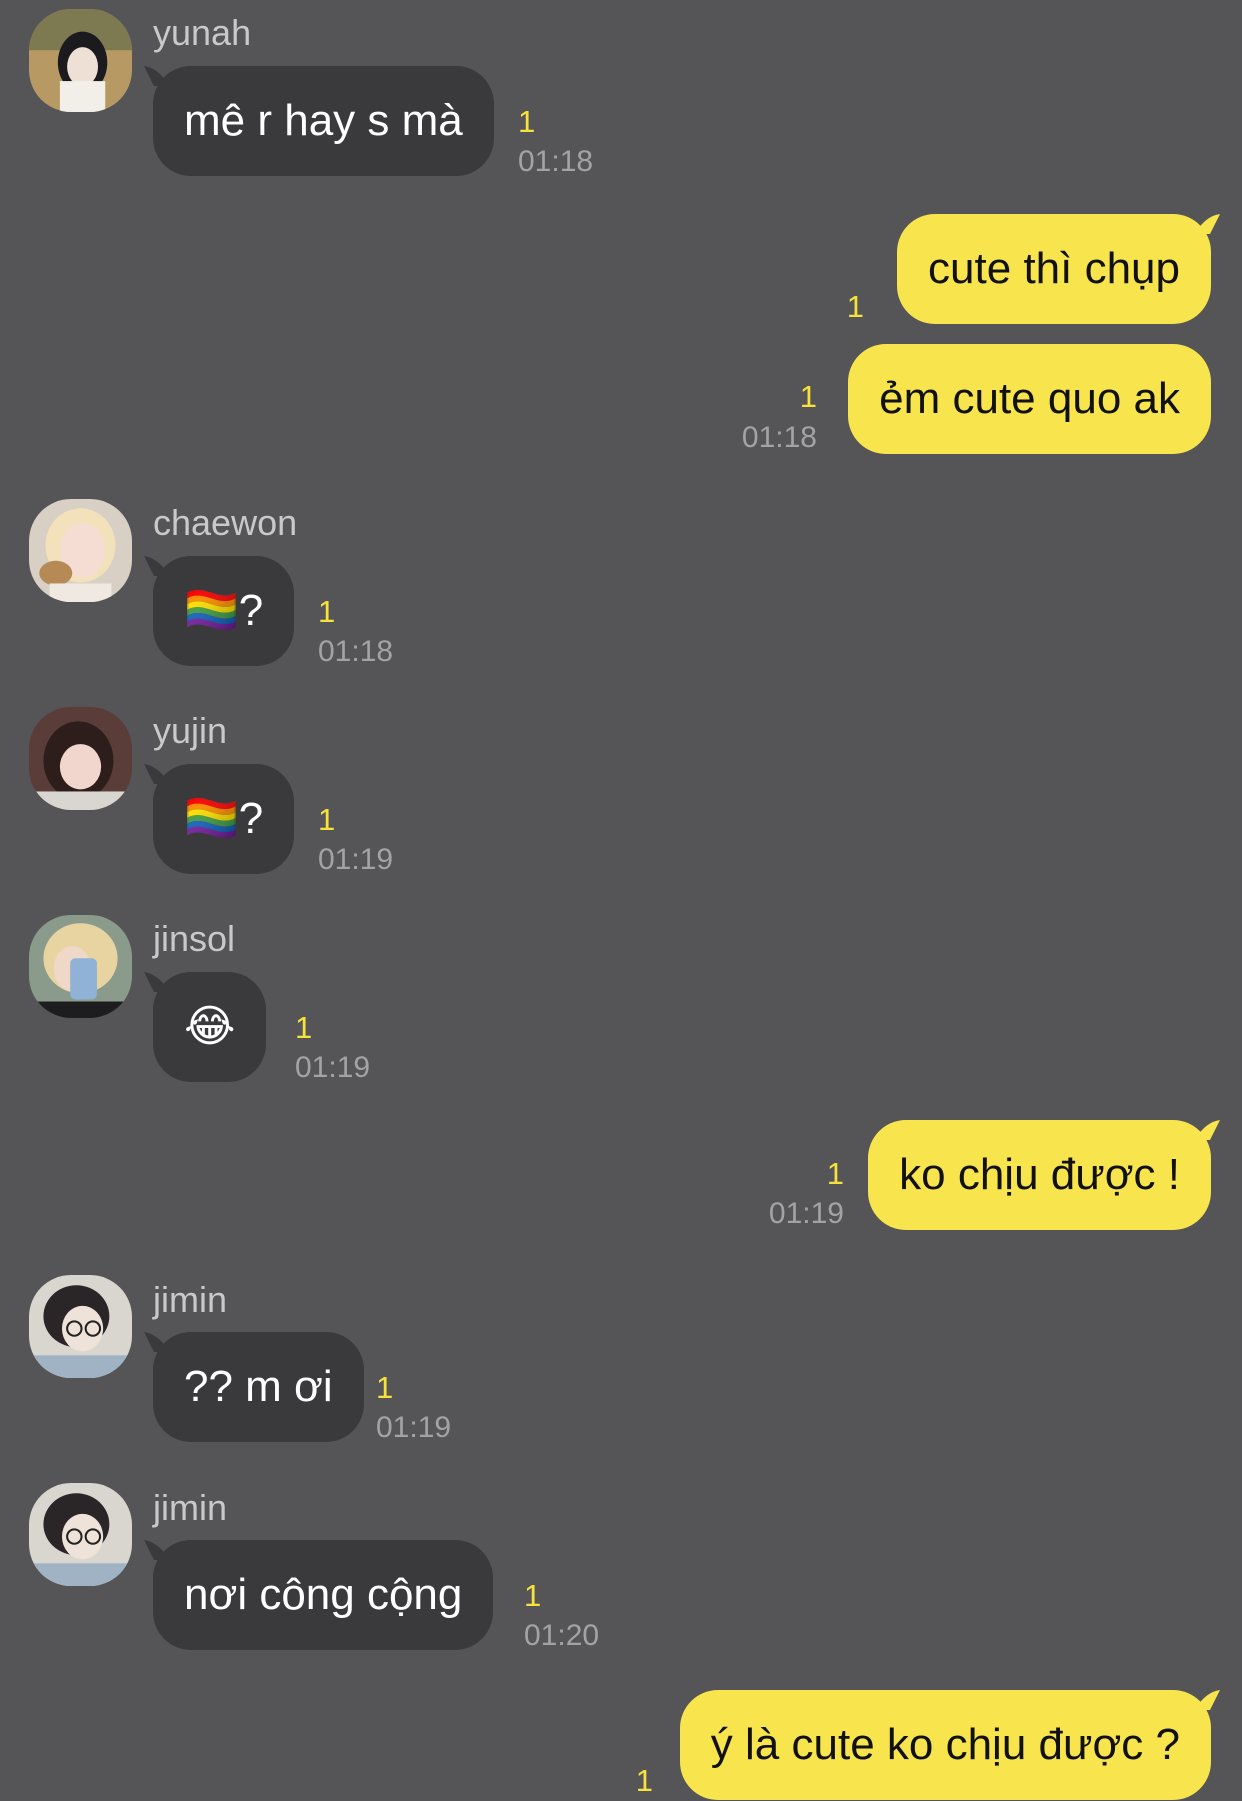 This screenshot has height=1801, width=1242. What do you see at coordinates (202, 32) in the screenshot?
I see `sender-name: yunah` at bounding box center [202, 32].